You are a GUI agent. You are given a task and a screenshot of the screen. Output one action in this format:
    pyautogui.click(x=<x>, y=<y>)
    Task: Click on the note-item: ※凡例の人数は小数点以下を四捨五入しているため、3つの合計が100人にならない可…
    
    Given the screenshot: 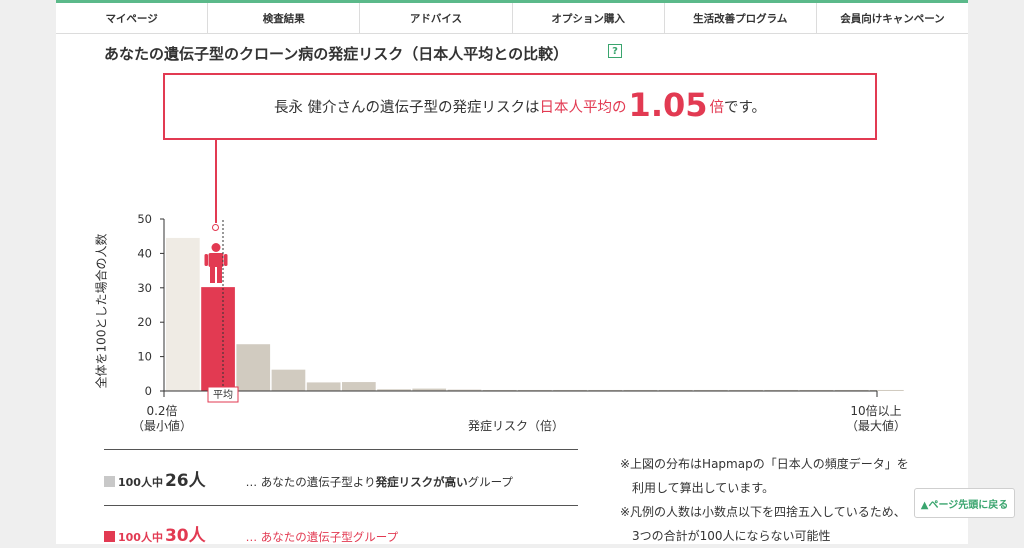 What is the action you would take?
    pyautogui.click(x=763, y=524)
    